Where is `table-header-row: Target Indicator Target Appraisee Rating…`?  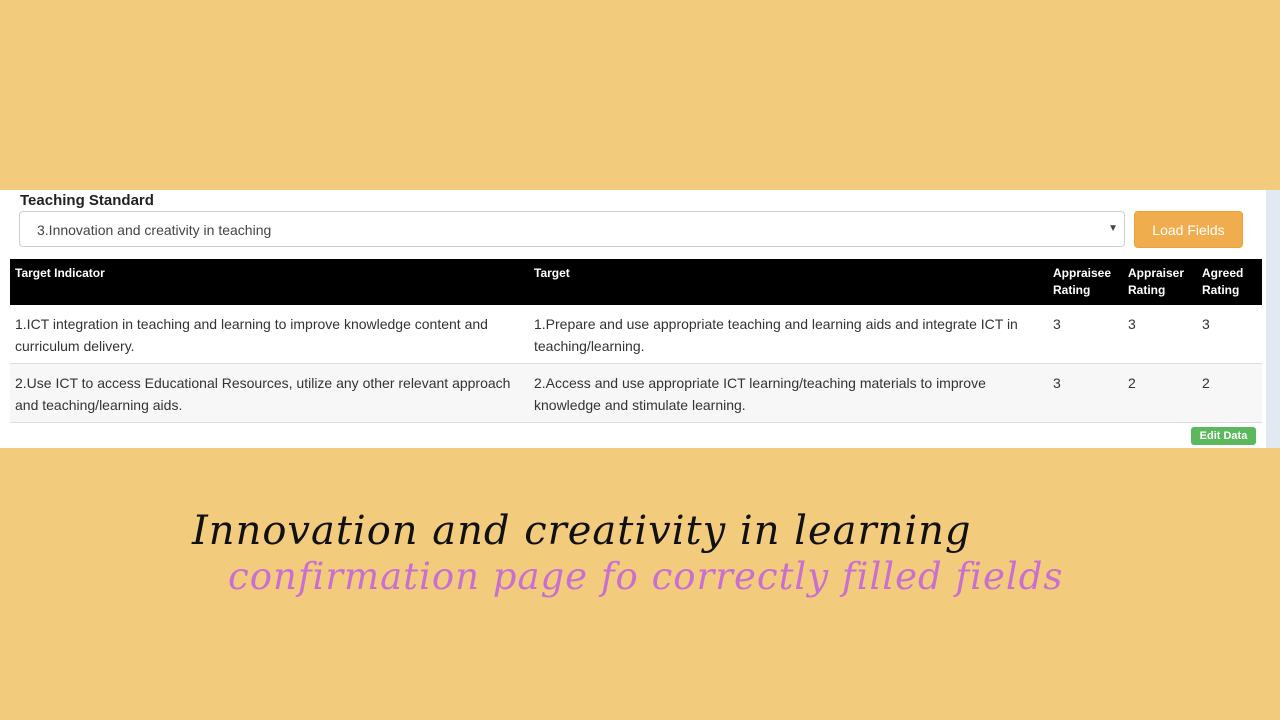
table-header-row: Target Indicator Target Appraisee Rating… is located at coordinates (636, 282).